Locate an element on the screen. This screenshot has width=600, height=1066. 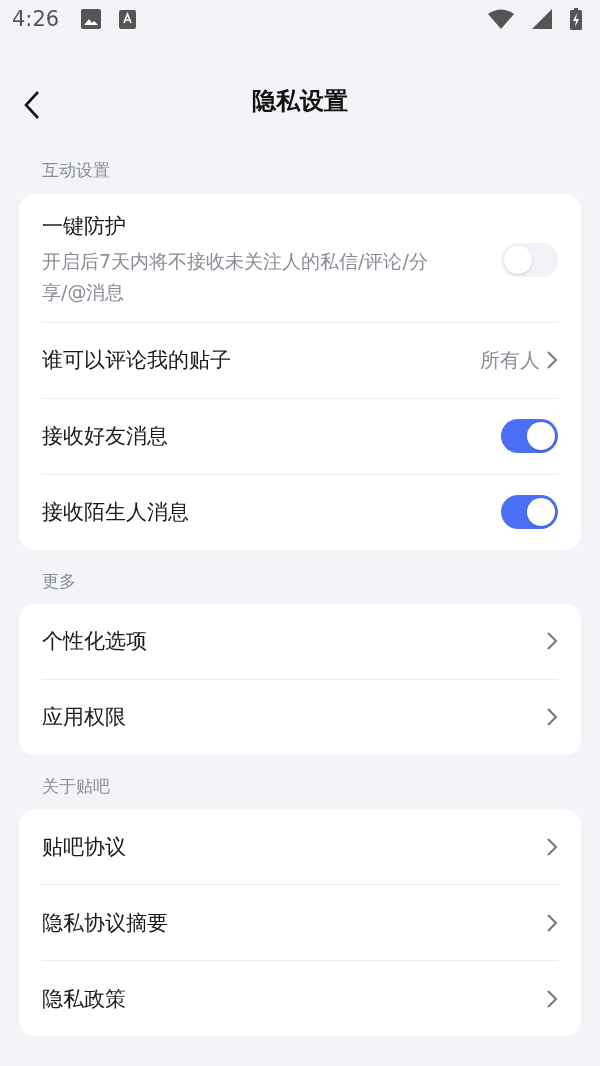
setting-label: 贴吧协议 is located at coordinates (84, 847).